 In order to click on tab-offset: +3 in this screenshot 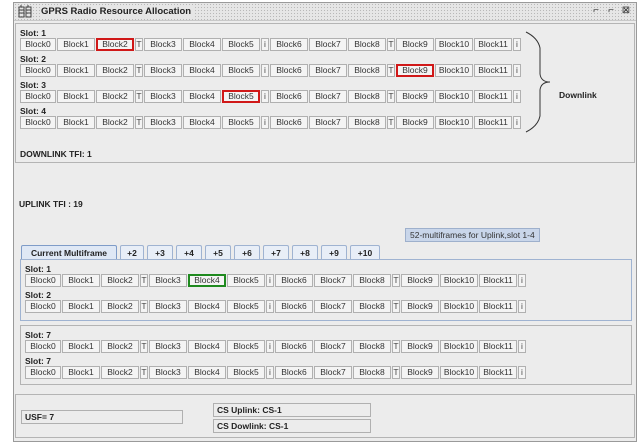, I will do `click(160, 252)`.